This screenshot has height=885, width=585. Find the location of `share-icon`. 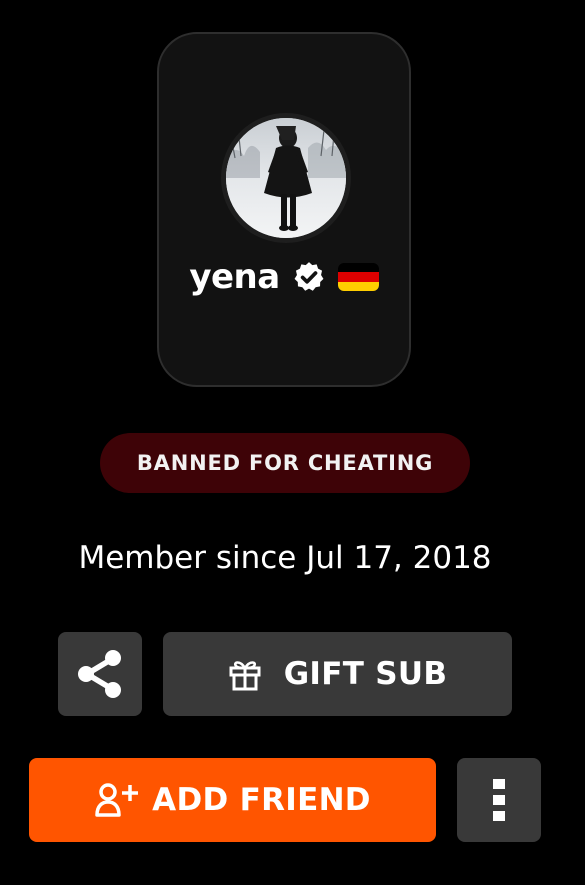

share-icon is located at coordinates (100, 674).